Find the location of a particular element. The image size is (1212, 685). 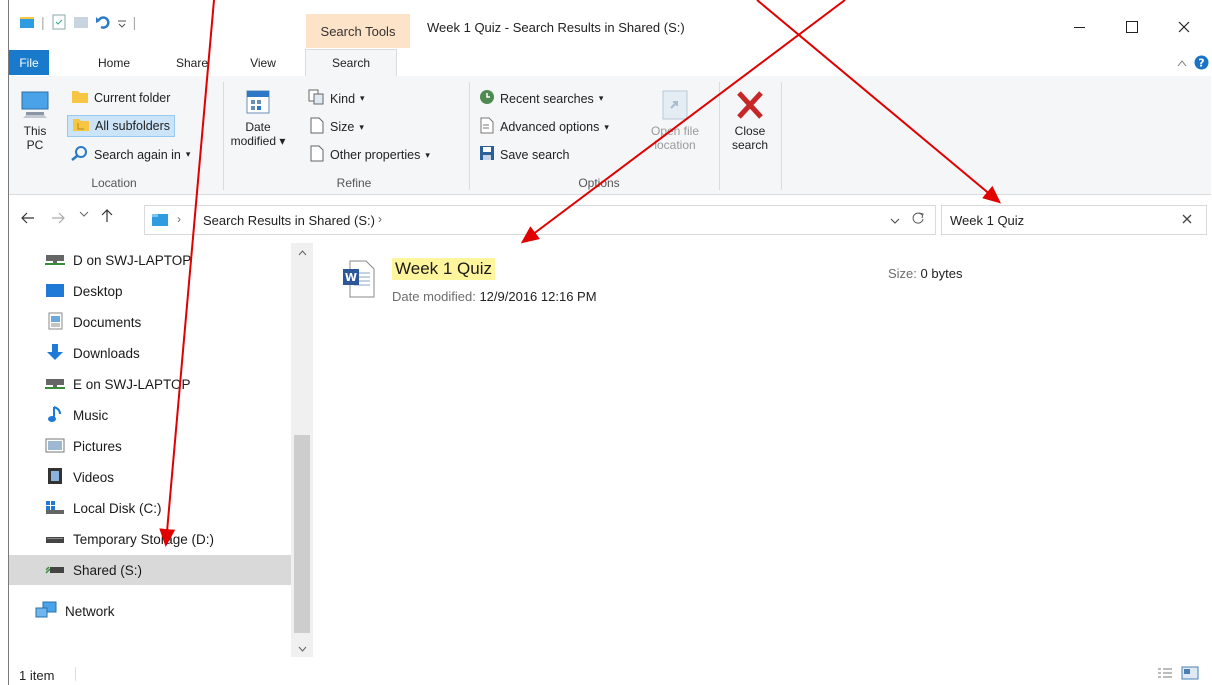

back-button is located at coordinates (28, 219).